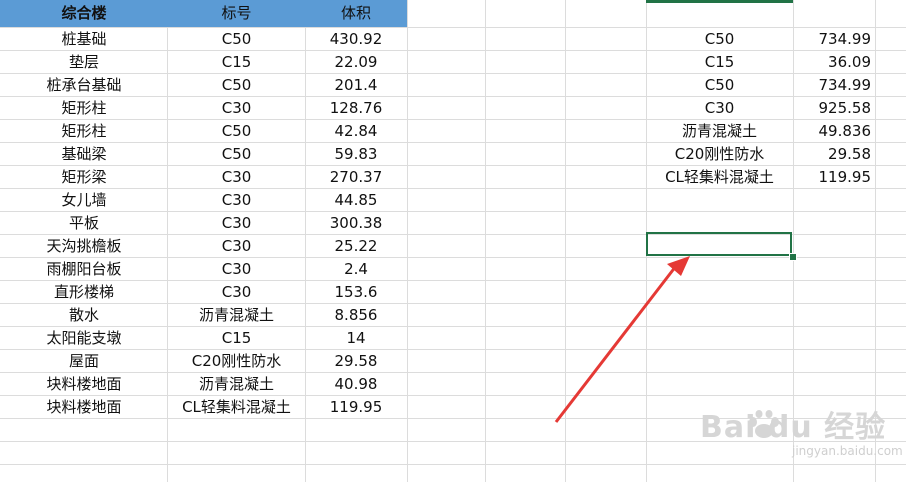  I want to click on arrow-shaft, so click(616, 344).